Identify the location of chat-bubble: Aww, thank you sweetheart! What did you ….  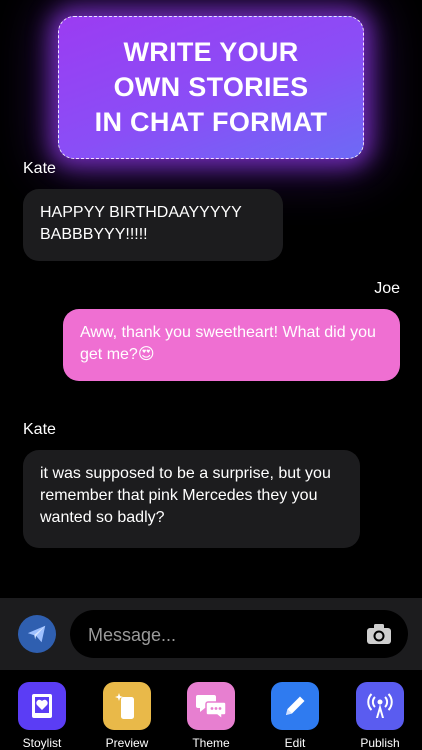
(231, 345).